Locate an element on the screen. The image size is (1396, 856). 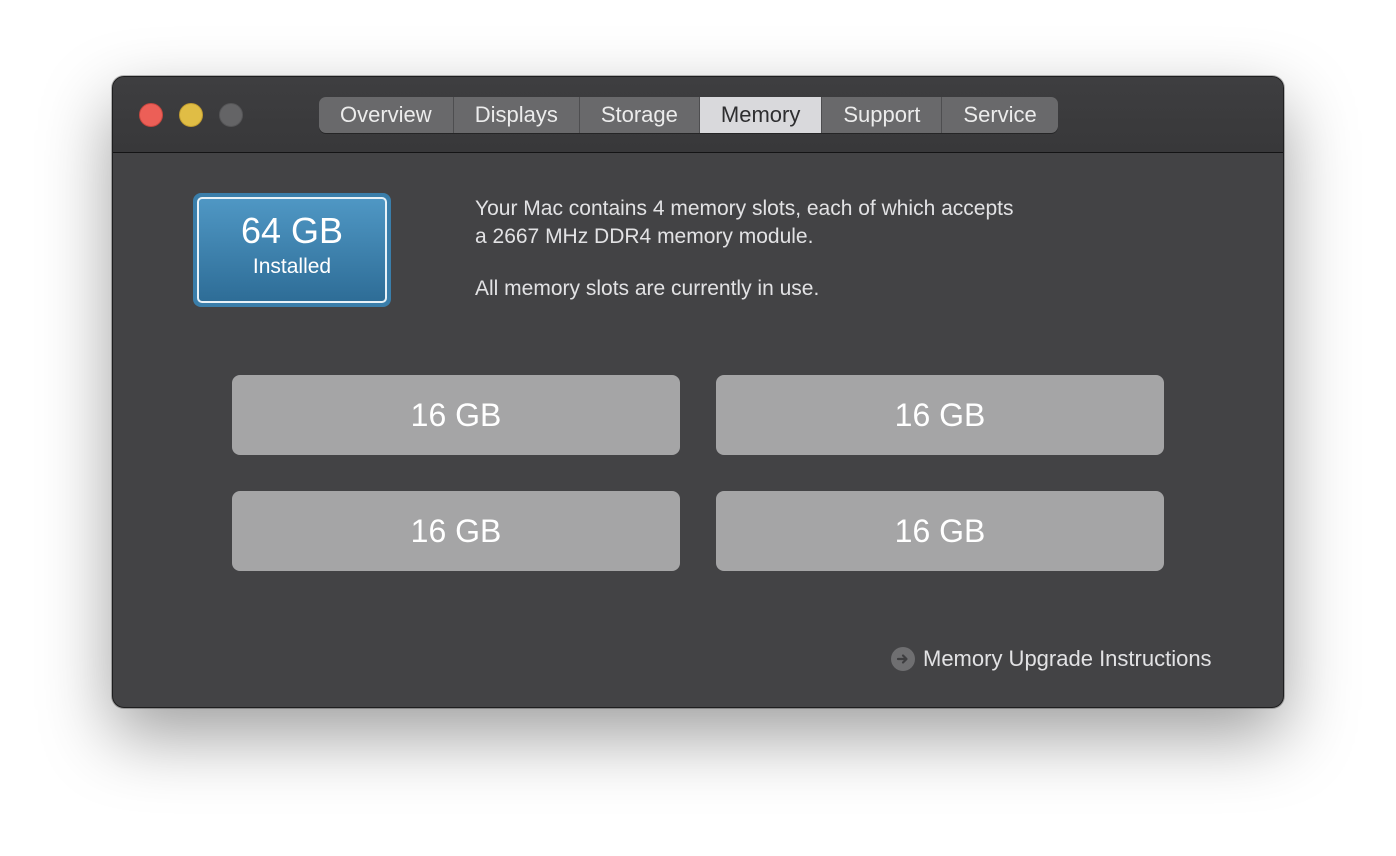
memory-upgrade-instructions-label: Memory Upgrade Instructions is located at coordinates (1067, 658).